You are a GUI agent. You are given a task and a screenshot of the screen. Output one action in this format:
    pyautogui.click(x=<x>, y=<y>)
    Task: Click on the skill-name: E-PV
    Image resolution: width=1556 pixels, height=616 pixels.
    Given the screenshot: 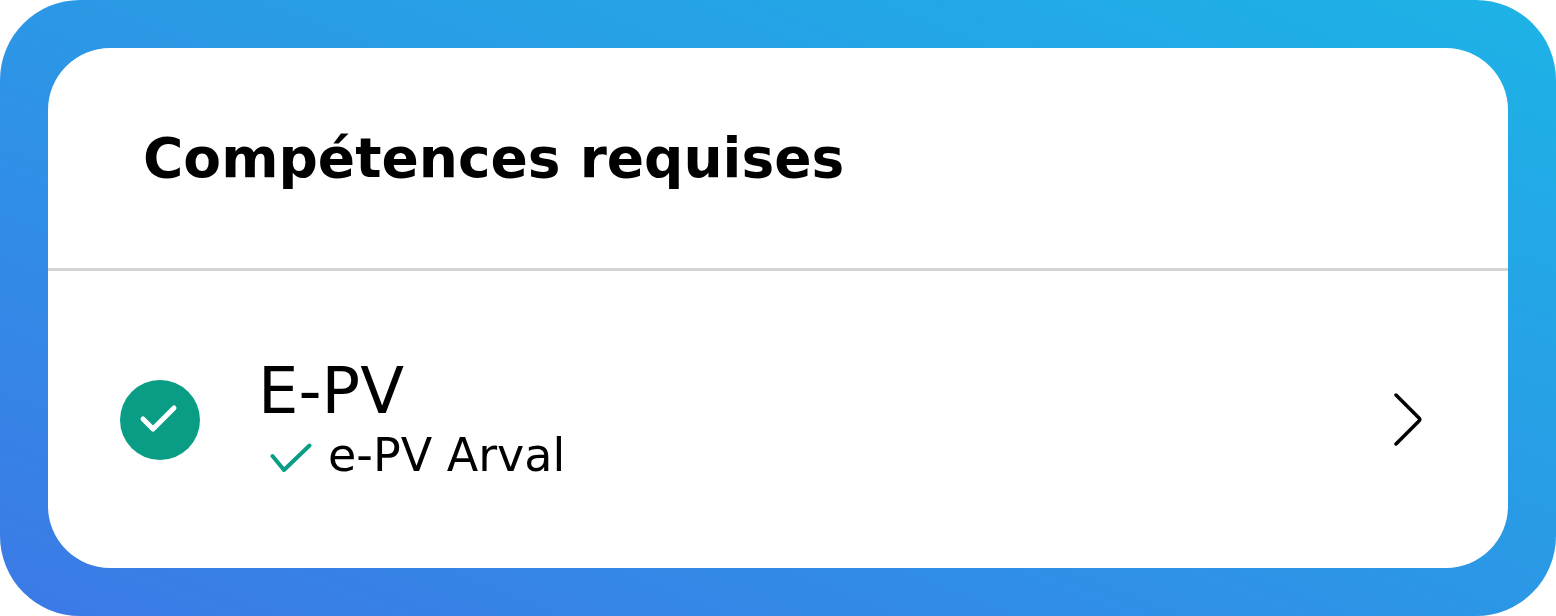 What is the action you would take?
    pyautogui.click(x=331, y=391)
    